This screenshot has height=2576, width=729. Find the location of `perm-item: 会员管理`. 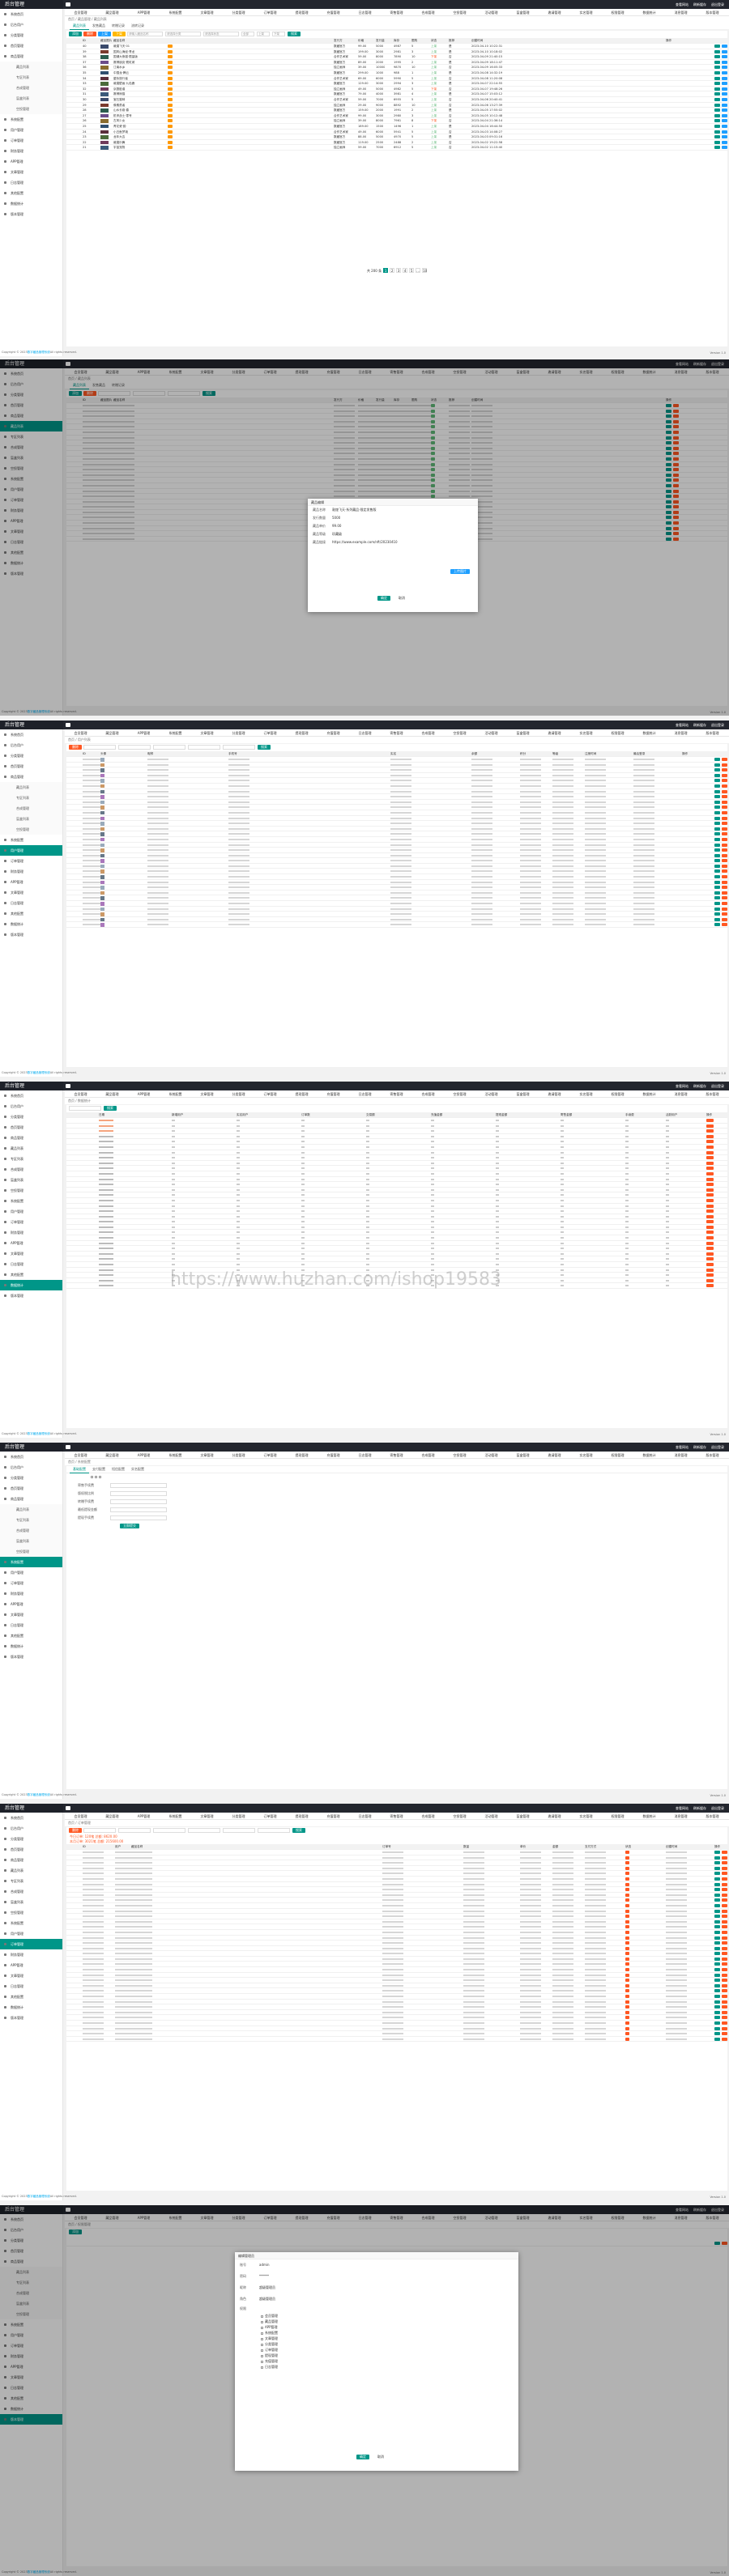

perm-item: 会员管理 is located at coordinates (389, 2316).